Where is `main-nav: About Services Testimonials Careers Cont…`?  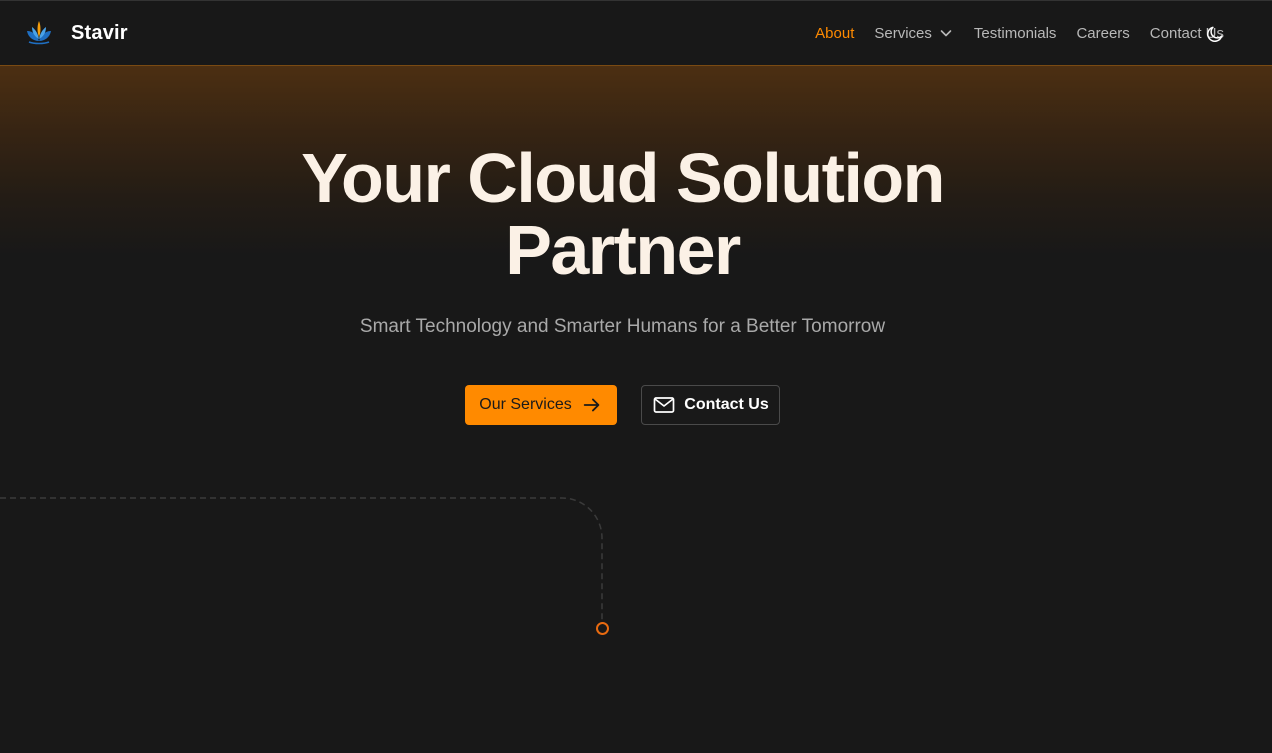 main-nav: About Services Testimonials Careers Cont… is located at coordinates (1009, 33).